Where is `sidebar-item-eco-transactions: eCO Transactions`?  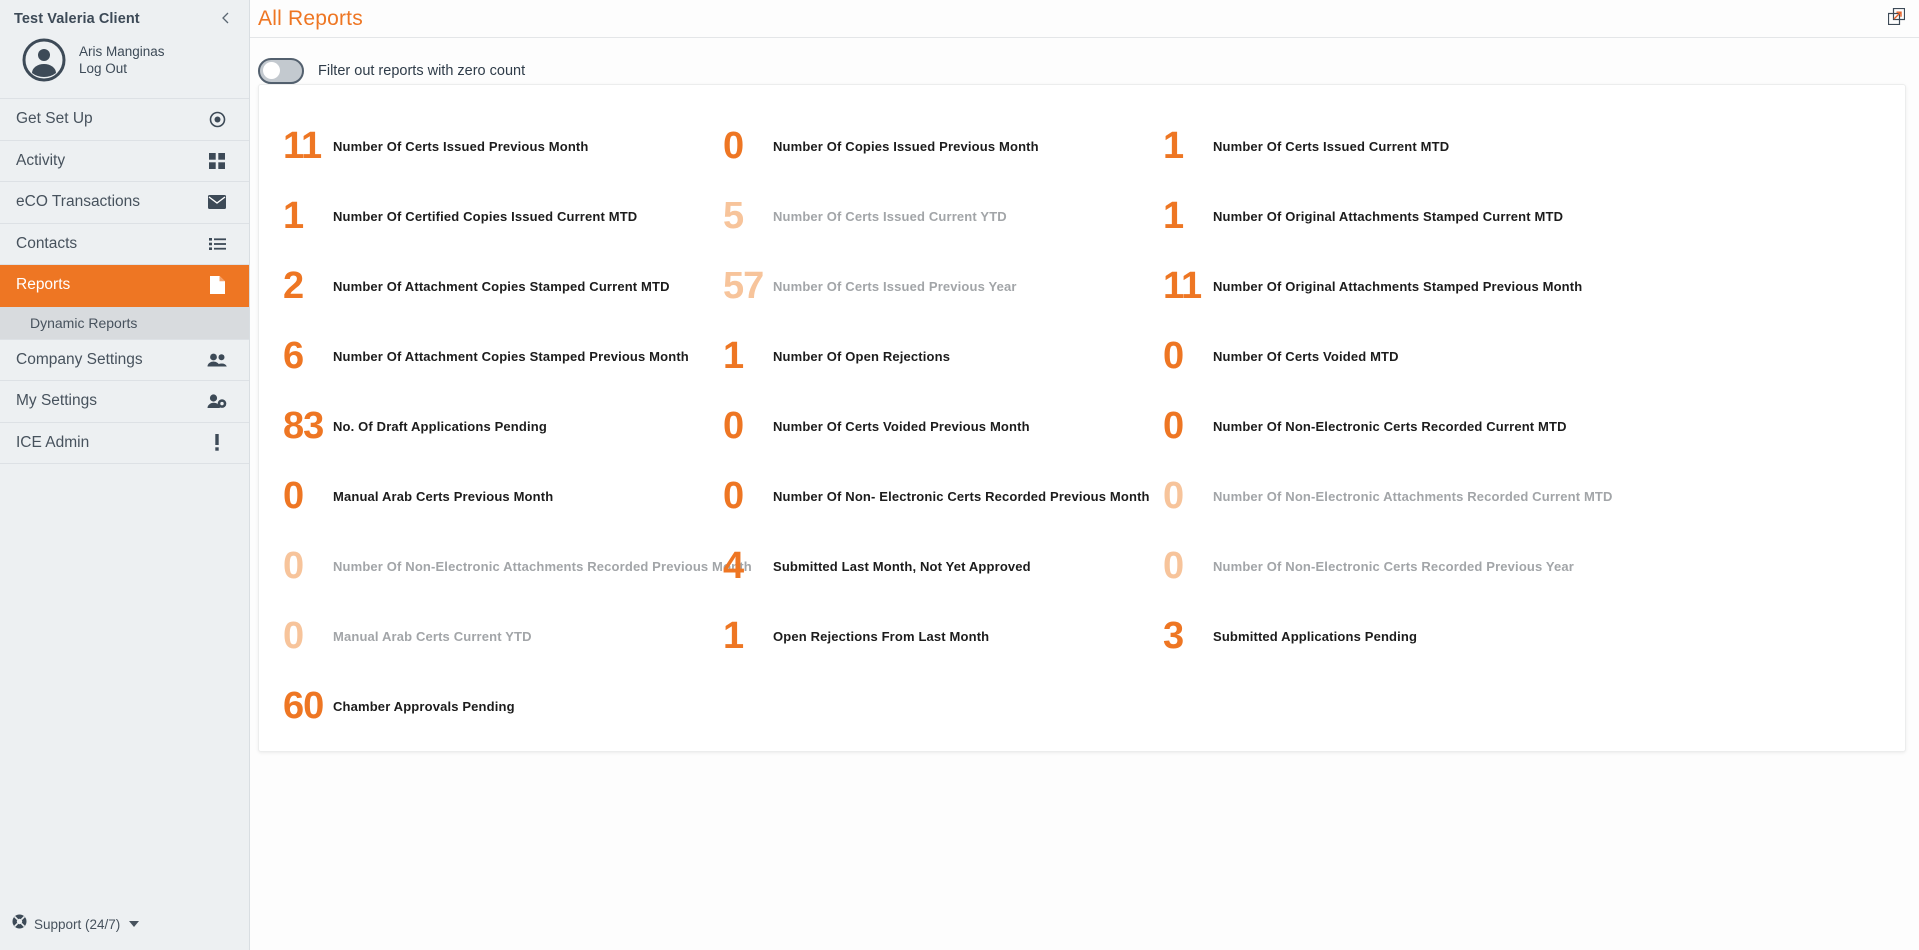 sidebar-item-eco-transactions: eCO Transactions is located at coordinates (124, 203).